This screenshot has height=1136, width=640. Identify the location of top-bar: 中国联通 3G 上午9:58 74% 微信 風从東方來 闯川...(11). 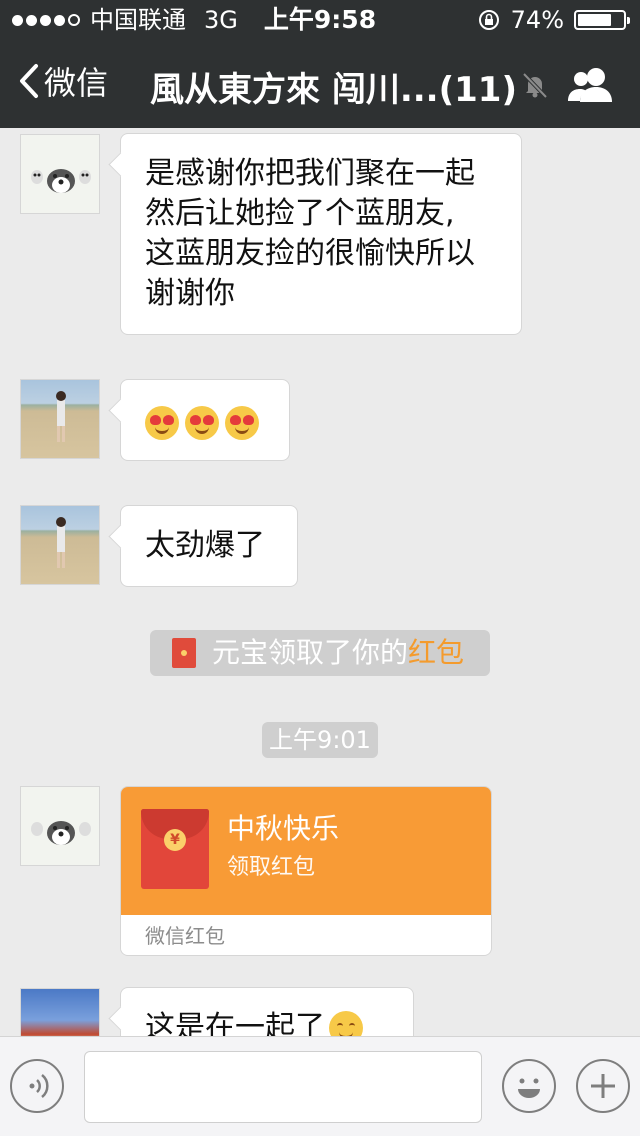
(320, 64).